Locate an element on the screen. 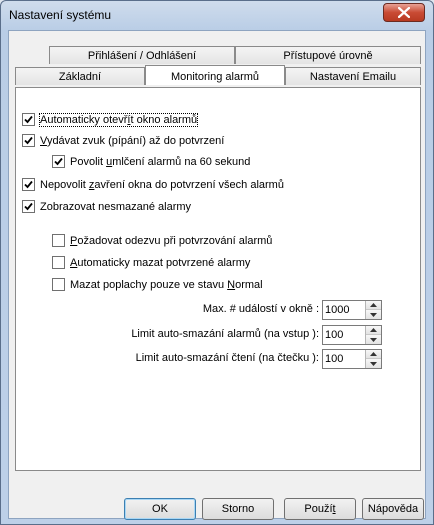  auto-delete-reads-spinner is located at coordinates (352, 359).